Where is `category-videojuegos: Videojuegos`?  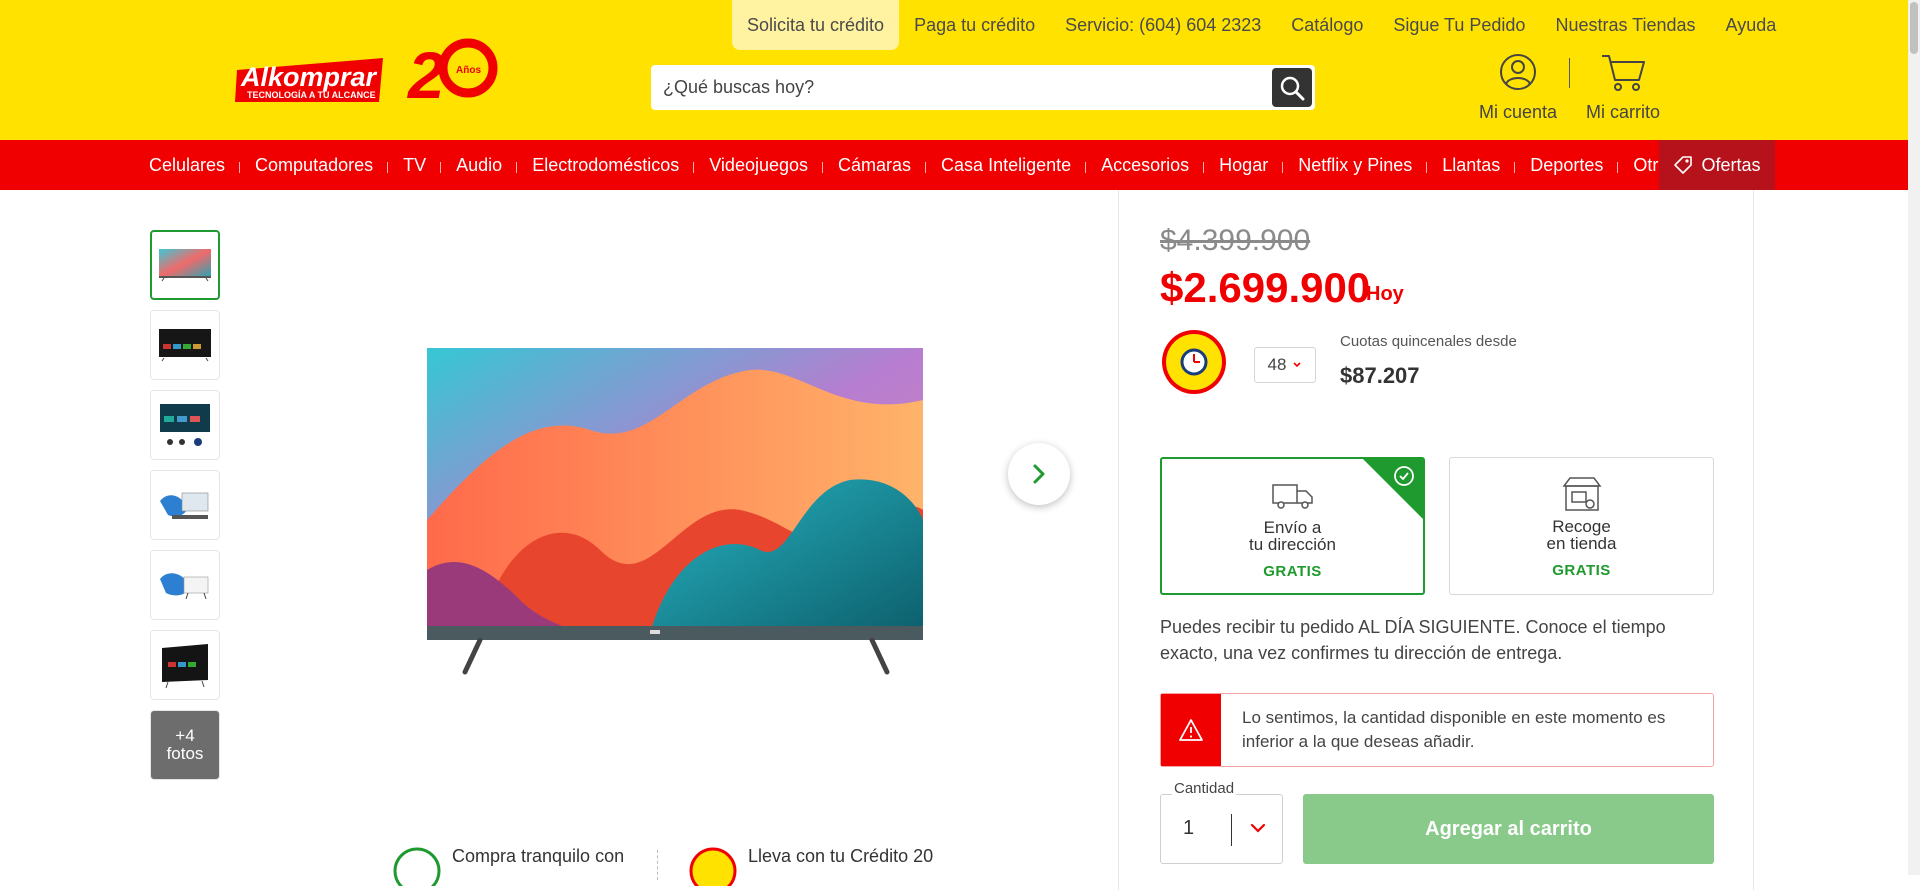
category-videojuegos: Videojuegos is located at coordinates (758, 165).